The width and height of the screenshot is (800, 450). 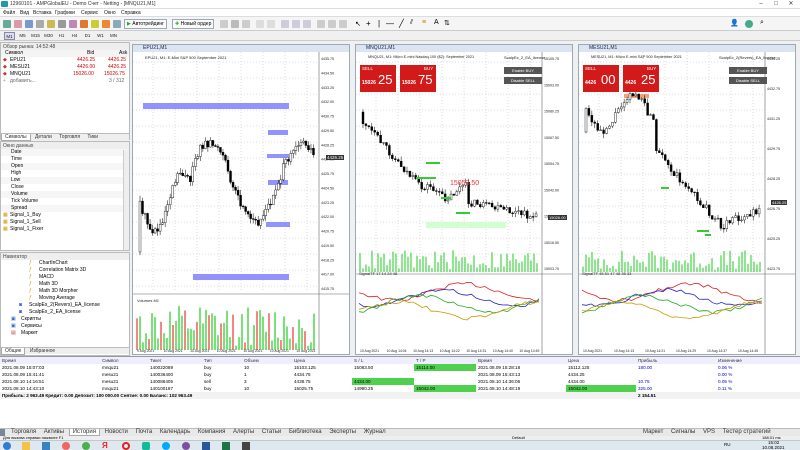 I want to click on templates-icon, so click(x=343, y=24).